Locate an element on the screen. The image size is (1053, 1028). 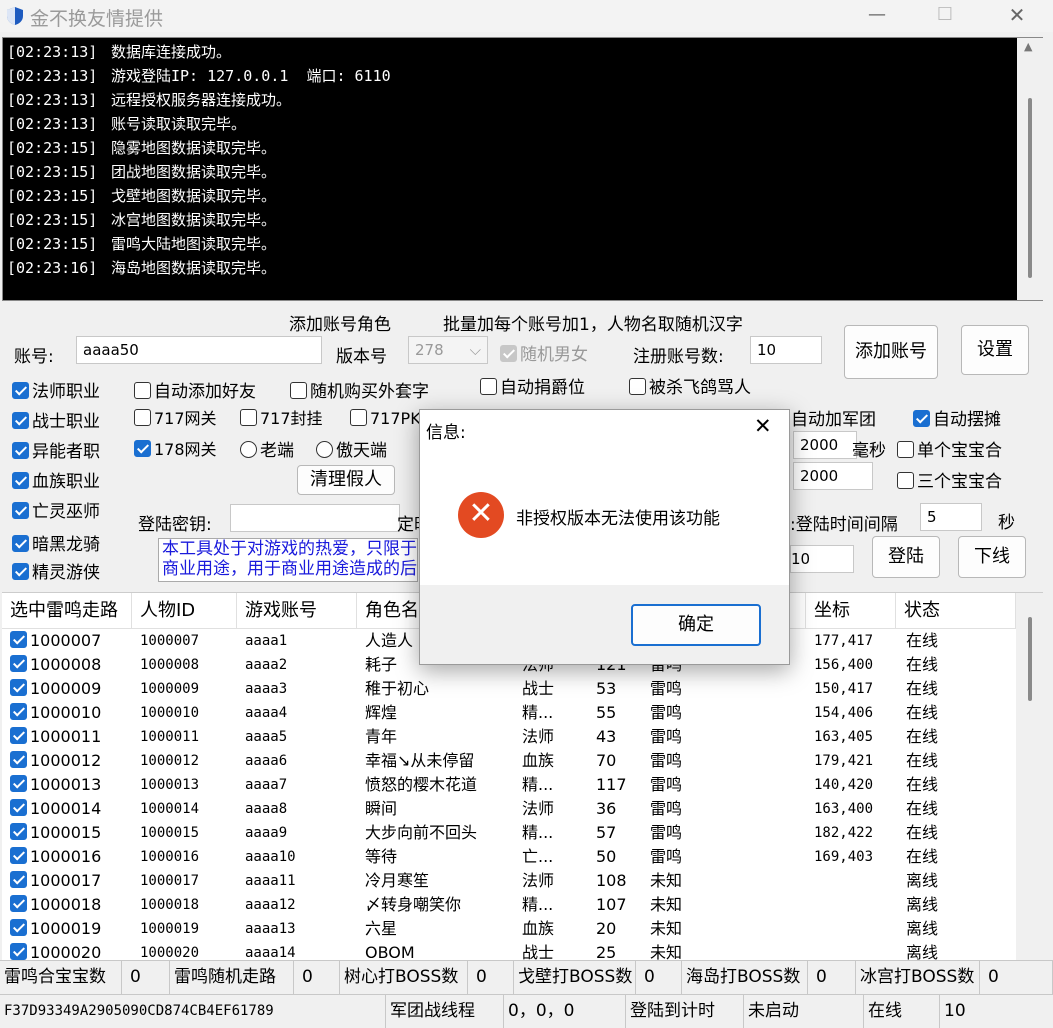
cell-character-name: OBOM is located at coordinates (390, 951).